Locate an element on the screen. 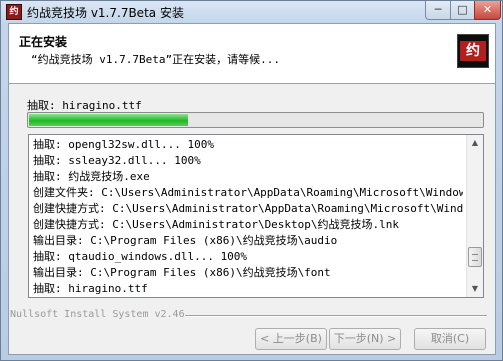  close-button: ✕ is located at coordinates (487, 10).